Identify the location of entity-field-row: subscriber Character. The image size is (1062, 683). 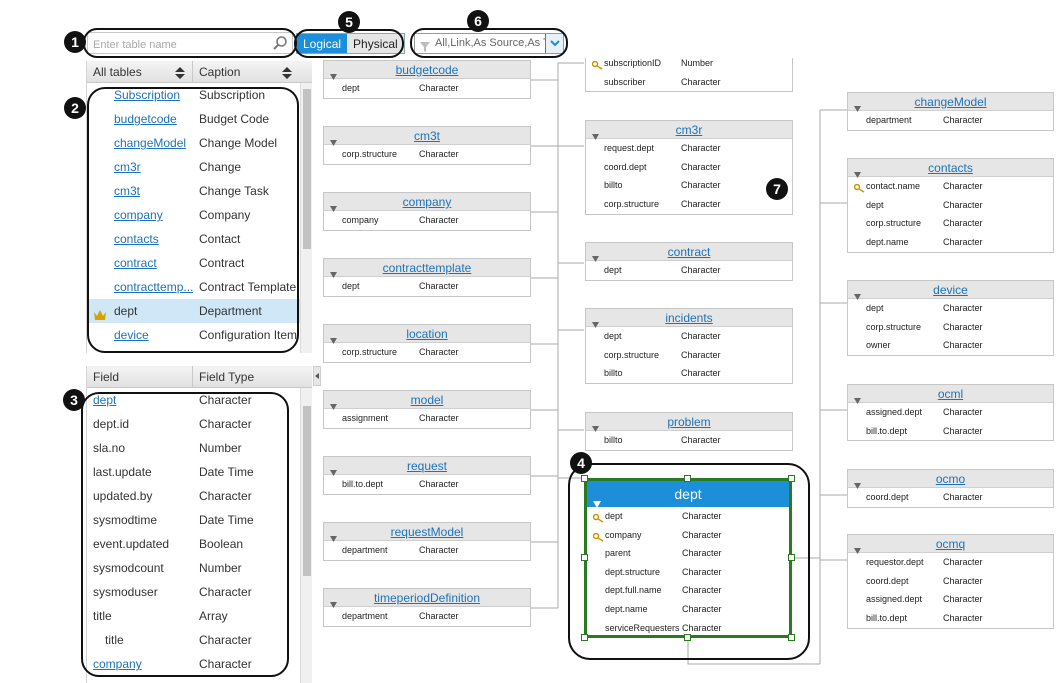
(689, 82).